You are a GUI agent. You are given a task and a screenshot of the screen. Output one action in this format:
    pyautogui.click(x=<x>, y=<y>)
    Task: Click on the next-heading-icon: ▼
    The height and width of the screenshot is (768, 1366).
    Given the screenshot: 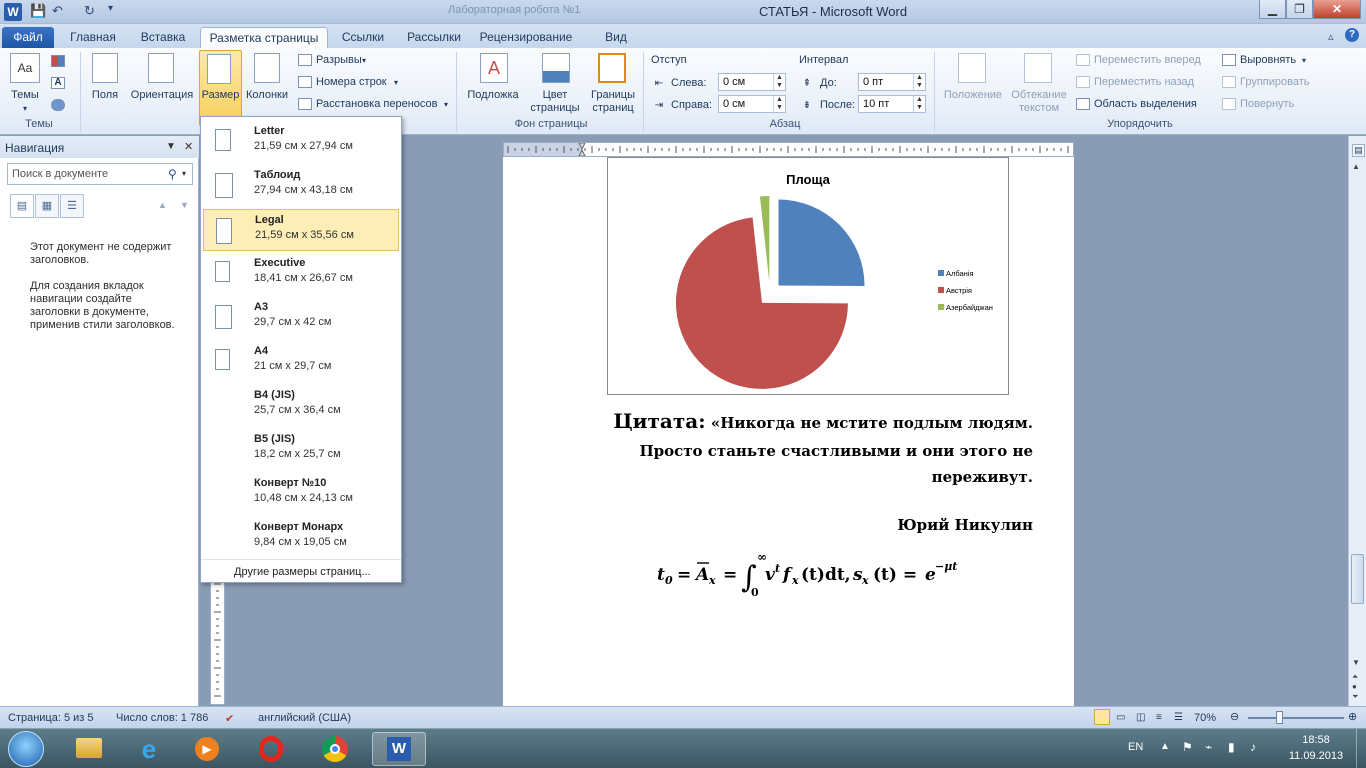 What is the action you would take?
    pyautogui.click(x=184, y=205)
    